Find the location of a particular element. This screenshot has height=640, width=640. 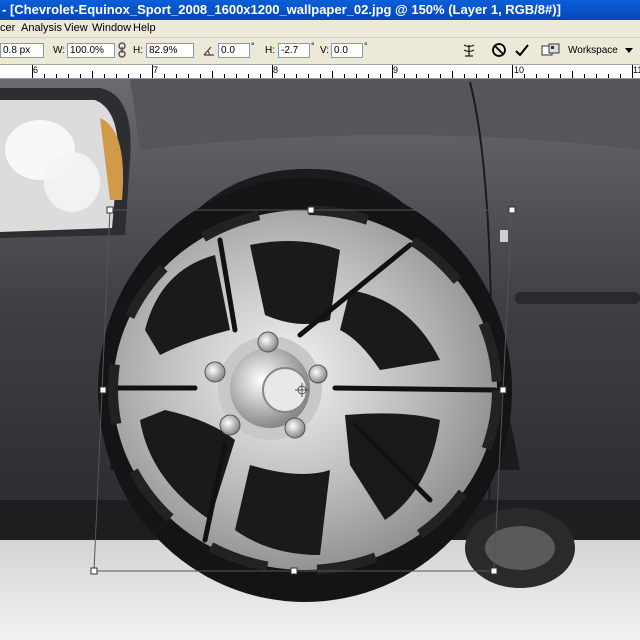

menu-bar: cer Analysis View Window Help is located at coordinates (320, 29).